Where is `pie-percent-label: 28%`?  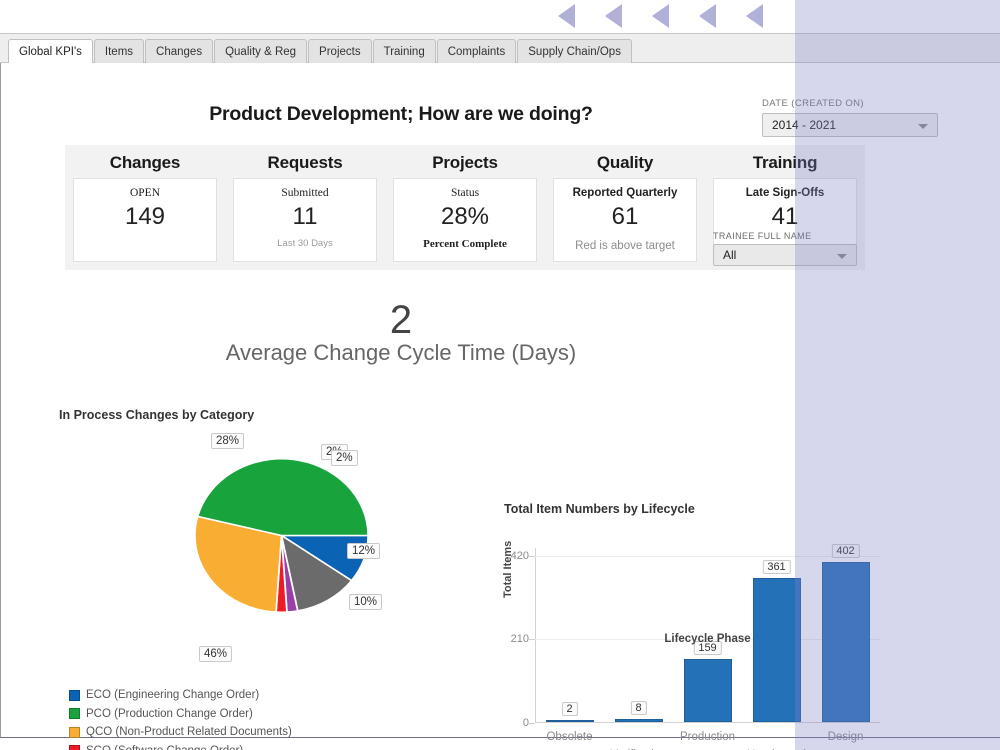
pie-percent-label: 28% is located at coordinates (228, 441).